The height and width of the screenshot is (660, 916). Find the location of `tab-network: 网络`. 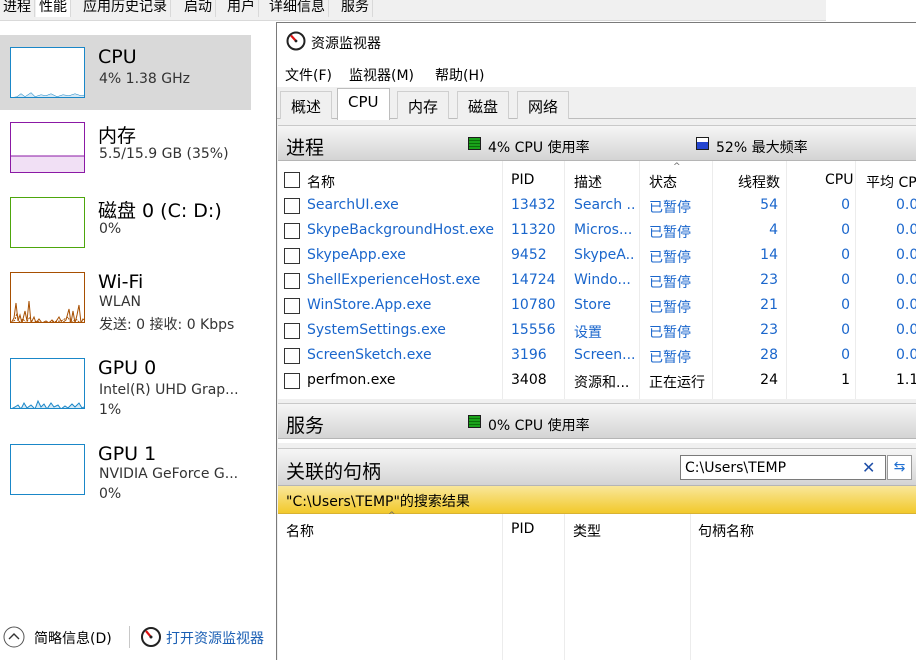

tab-network: 网络 is located at coordinates (543, 105).